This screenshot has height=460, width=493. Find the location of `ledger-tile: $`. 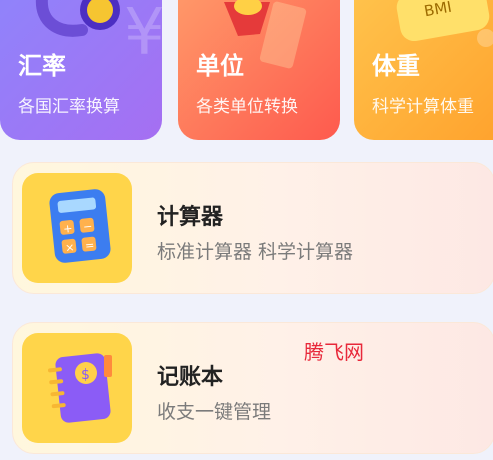

ledger-tile: $ is located at coordinates (77, 388).